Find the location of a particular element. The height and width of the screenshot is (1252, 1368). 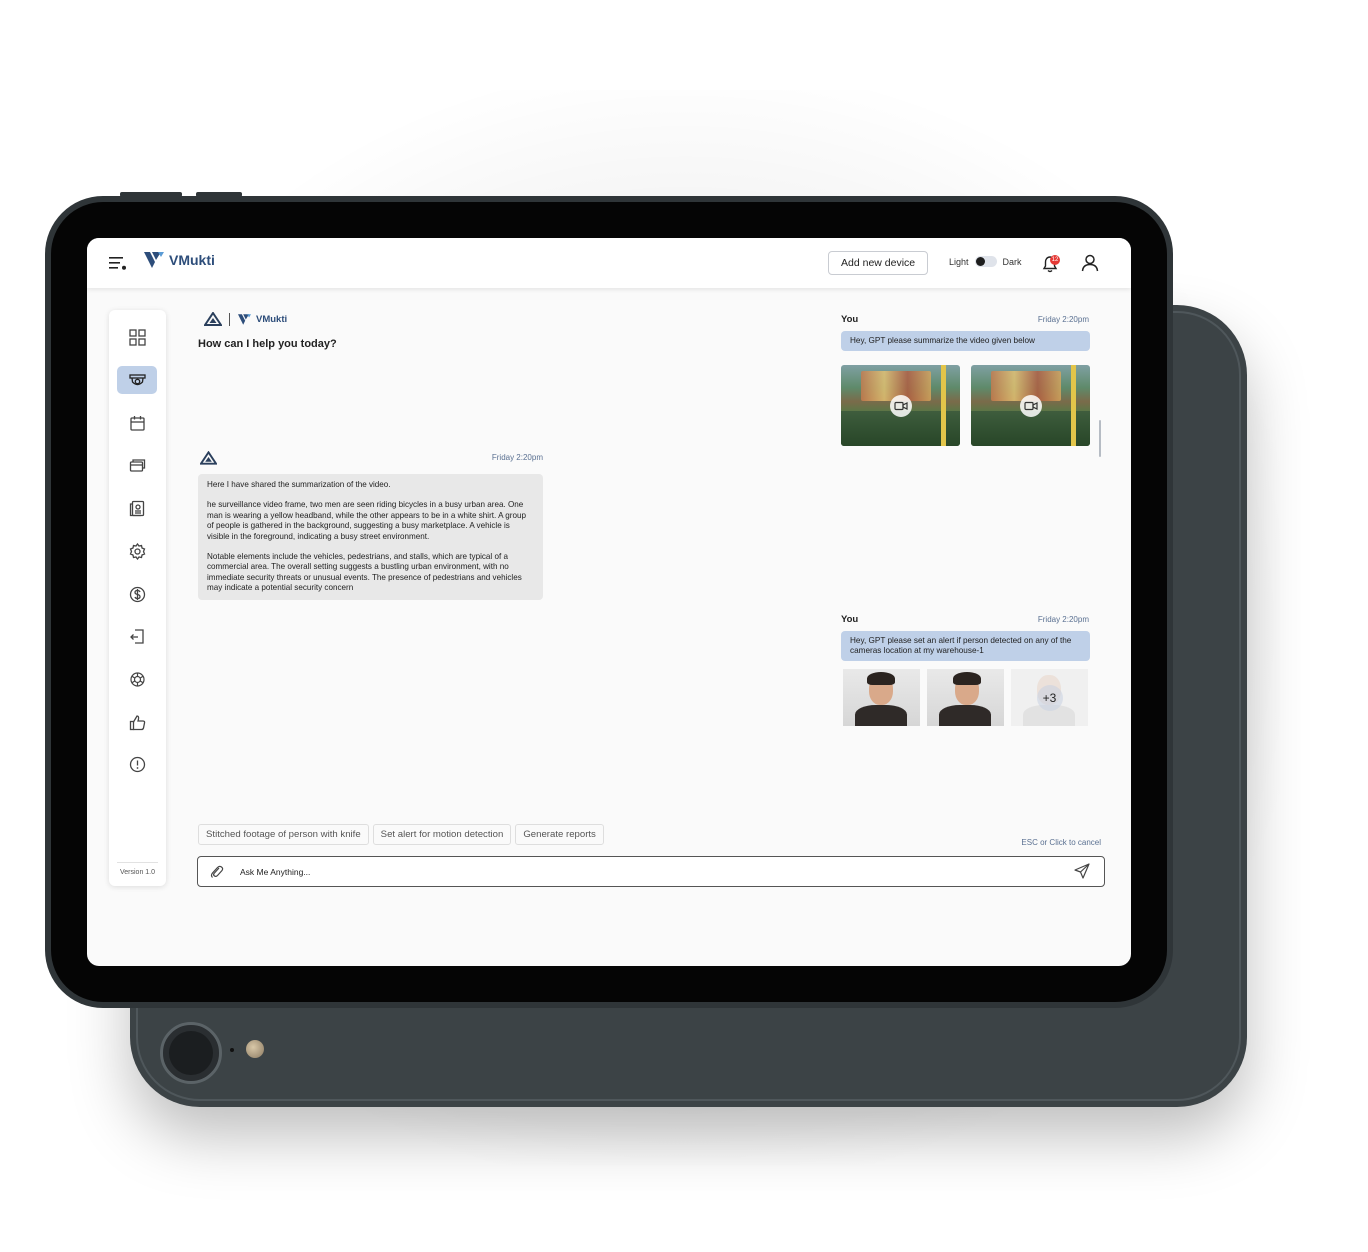

sidebar-item-ai-assistant is located at coordinates (137, 679).